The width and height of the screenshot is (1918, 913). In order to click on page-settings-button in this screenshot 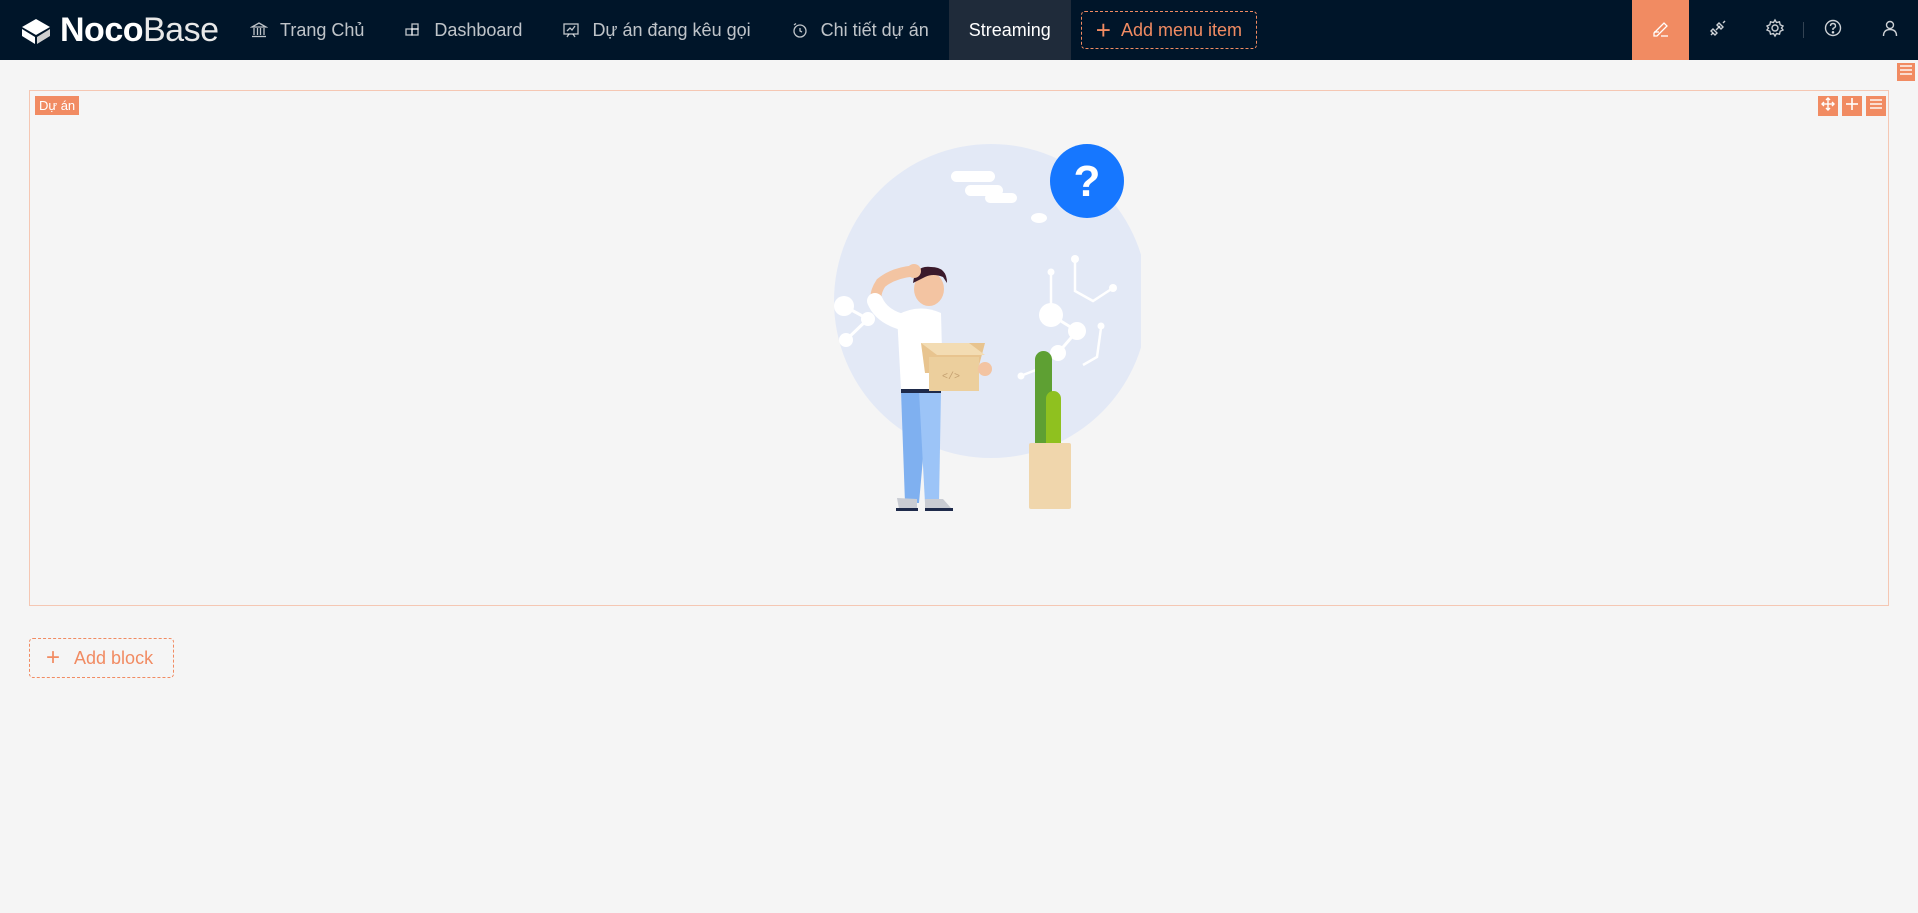, I will do `click(1906, 72)`.